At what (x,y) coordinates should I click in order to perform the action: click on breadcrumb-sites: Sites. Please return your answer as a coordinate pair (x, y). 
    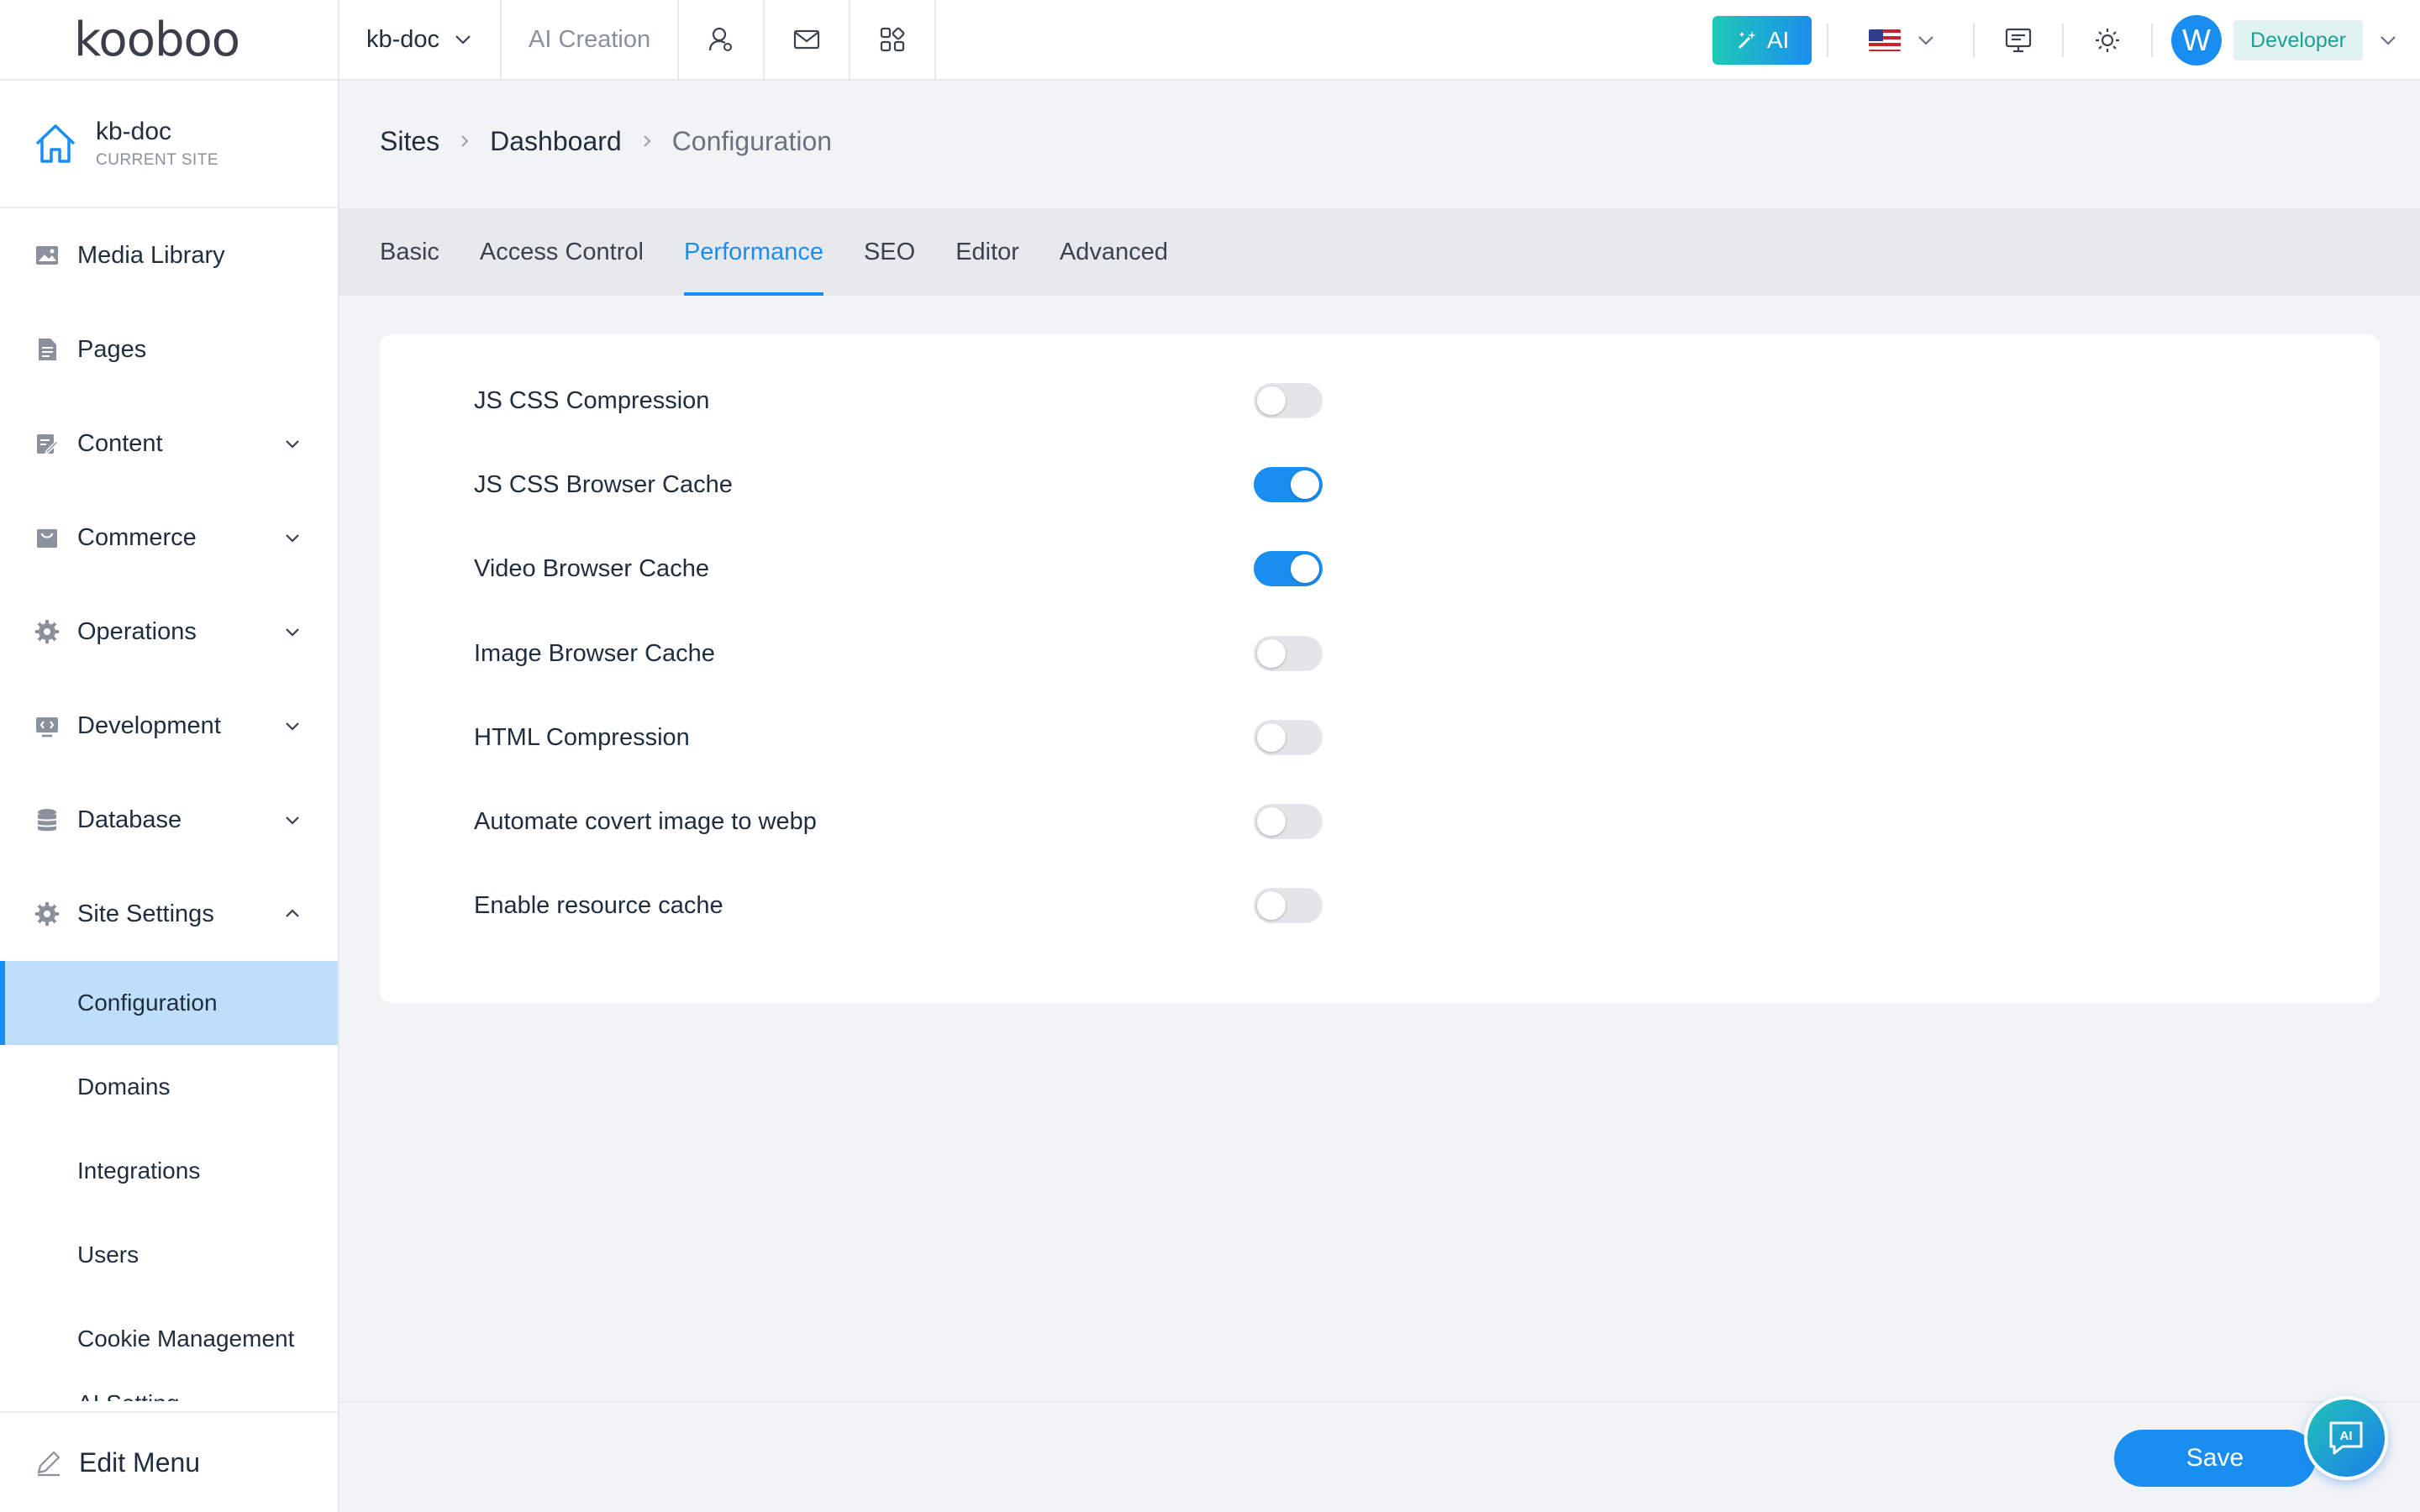
    Looking at the image, I should click on (409, 141).